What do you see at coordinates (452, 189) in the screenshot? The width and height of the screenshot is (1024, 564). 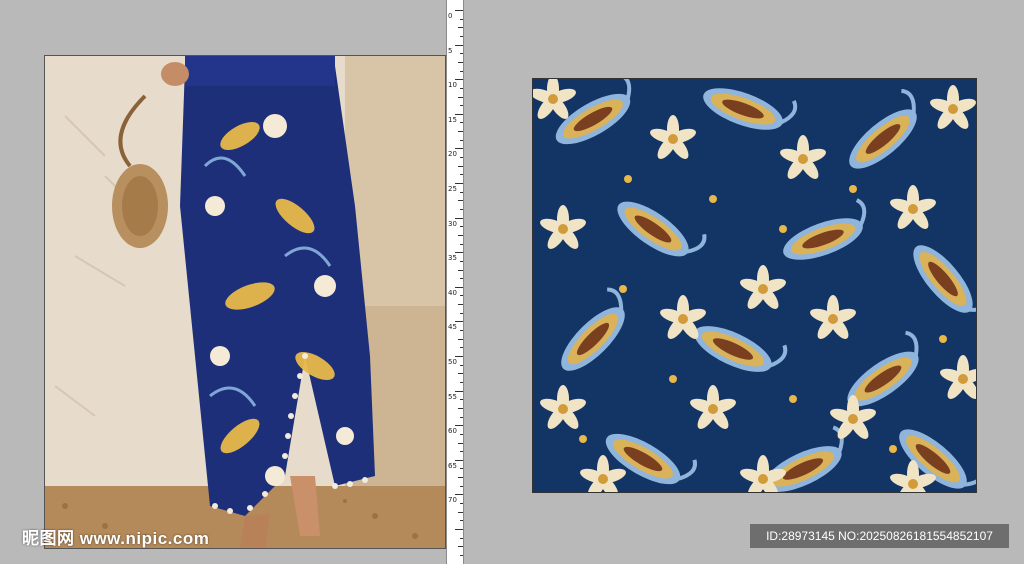 I see `ruler-label: 25` at bounding box center [452, 189].